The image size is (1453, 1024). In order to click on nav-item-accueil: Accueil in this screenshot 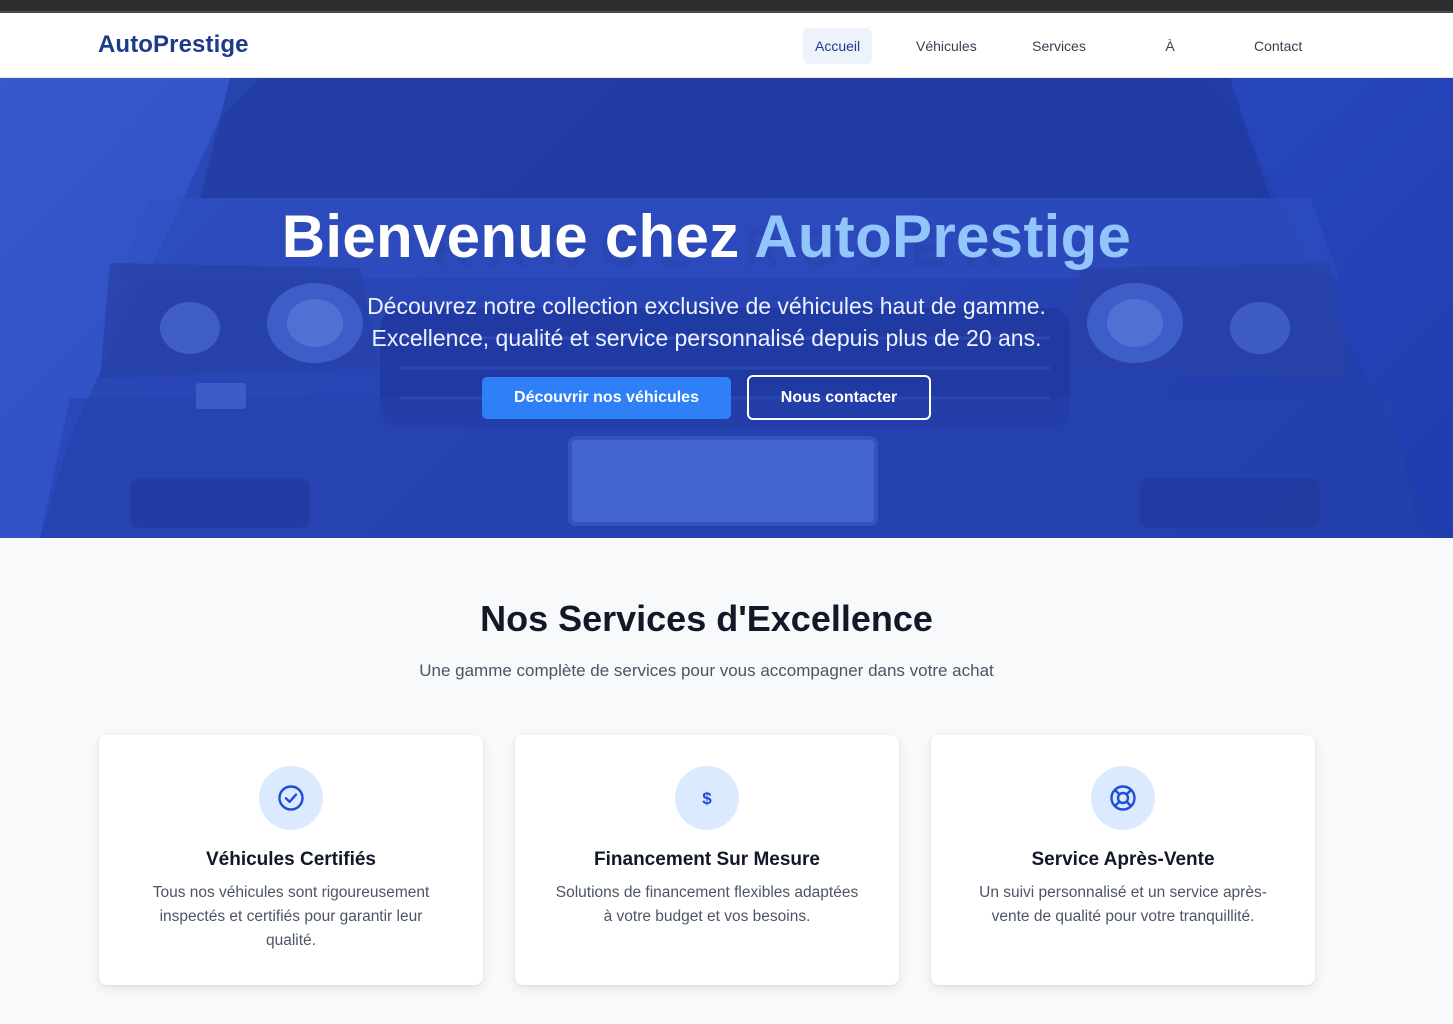, I will do `click(837, 46)`.